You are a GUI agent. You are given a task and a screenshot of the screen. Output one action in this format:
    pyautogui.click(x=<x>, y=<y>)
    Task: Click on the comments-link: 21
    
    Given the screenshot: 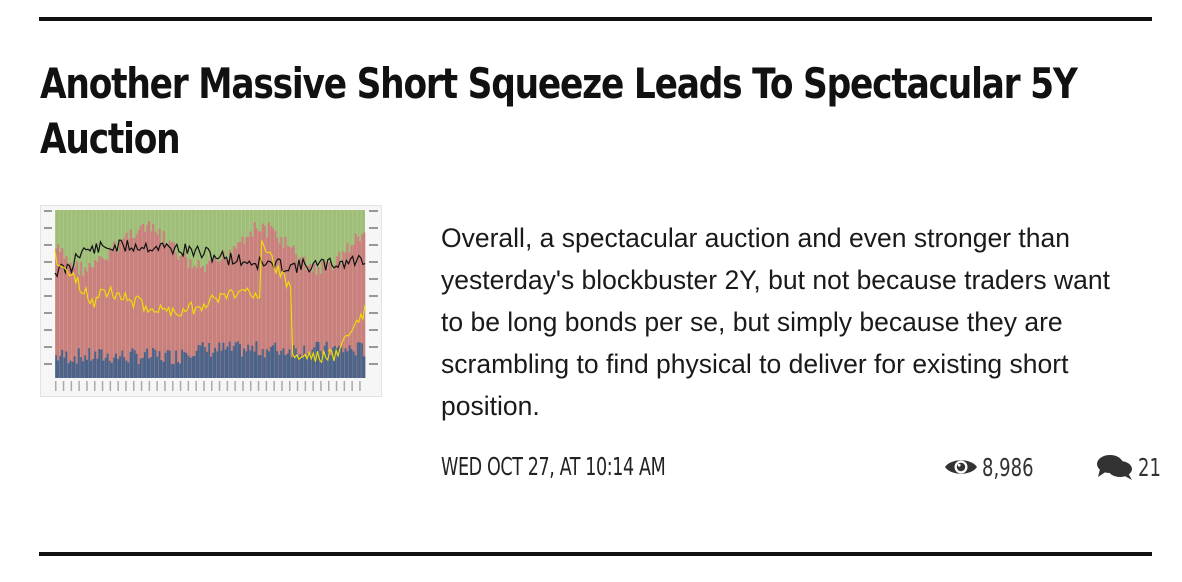 What is the action you would take?
    pyautogui.click(x=1132, y=467)
    